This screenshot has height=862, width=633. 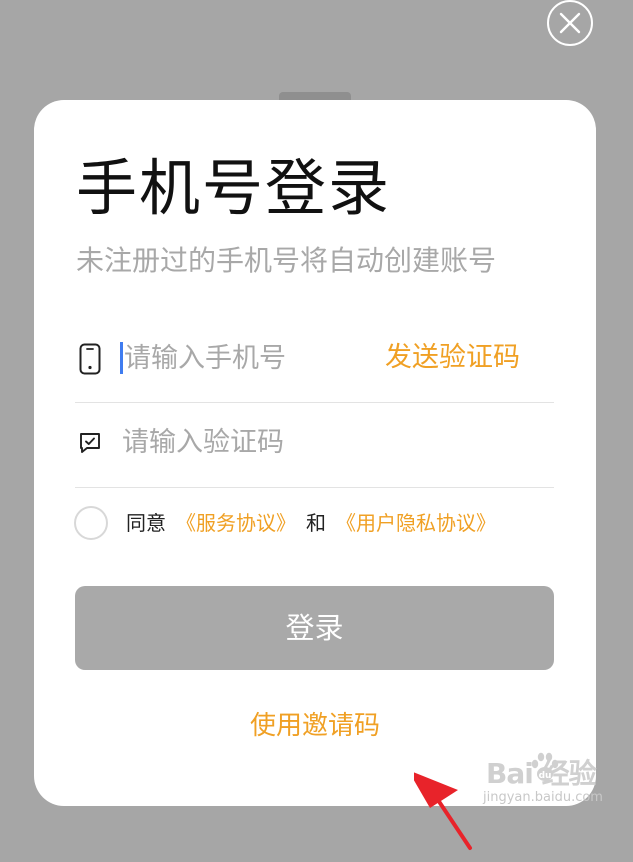 What do you see at coordinates (234, 188) in the screenshot?
I see `page-title: 手机号登录` at bounding box center [234, 188].